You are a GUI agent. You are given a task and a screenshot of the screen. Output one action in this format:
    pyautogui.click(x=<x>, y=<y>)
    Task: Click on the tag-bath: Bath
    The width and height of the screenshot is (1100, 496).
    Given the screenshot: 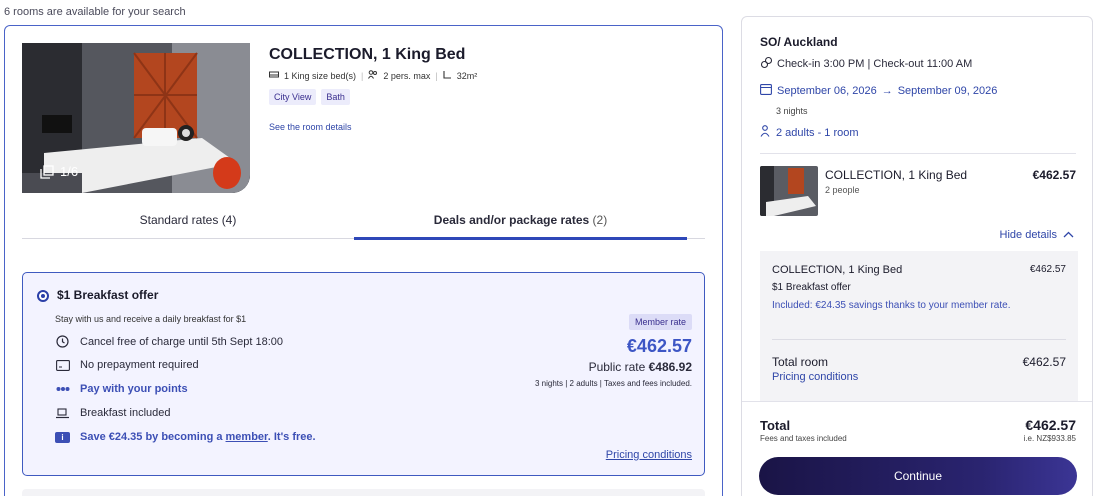 What is the action you would take?
    pyautogui.click(x=335, y=97)
    